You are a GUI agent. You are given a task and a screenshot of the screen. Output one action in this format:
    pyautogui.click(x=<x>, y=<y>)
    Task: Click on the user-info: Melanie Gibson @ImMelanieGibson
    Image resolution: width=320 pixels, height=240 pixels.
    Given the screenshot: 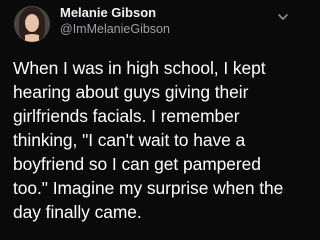 What is the action you would take?
    pyautogui.click(x=160, y=21)
    